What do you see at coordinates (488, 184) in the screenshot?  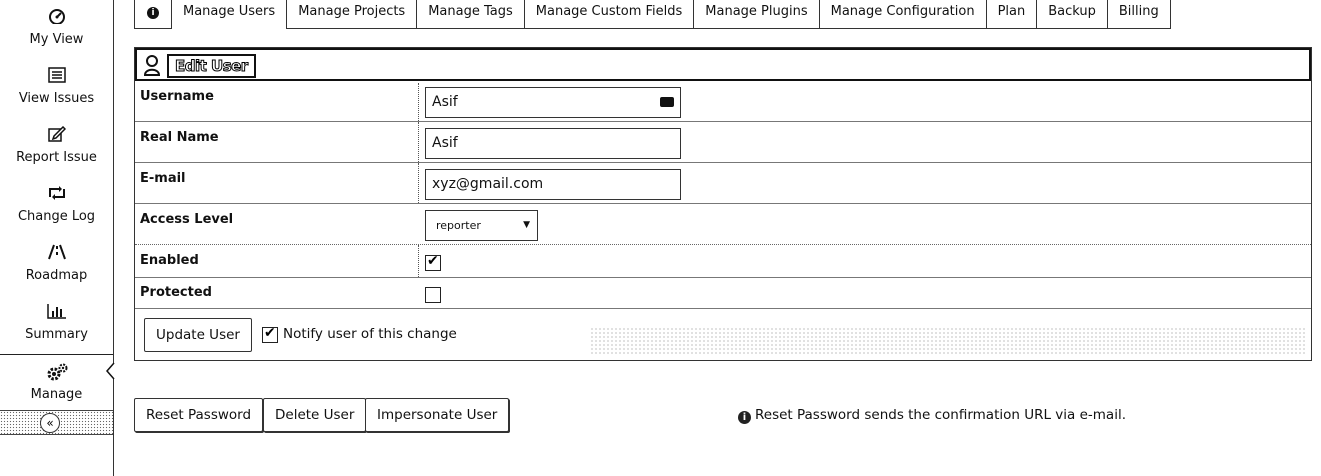 I see `email-value: xyz@gmail.com` at bounding box center [488, 184].